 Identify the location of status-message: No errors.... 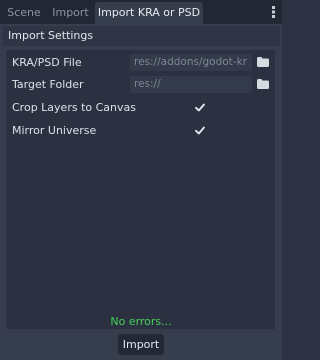
(141, 321).